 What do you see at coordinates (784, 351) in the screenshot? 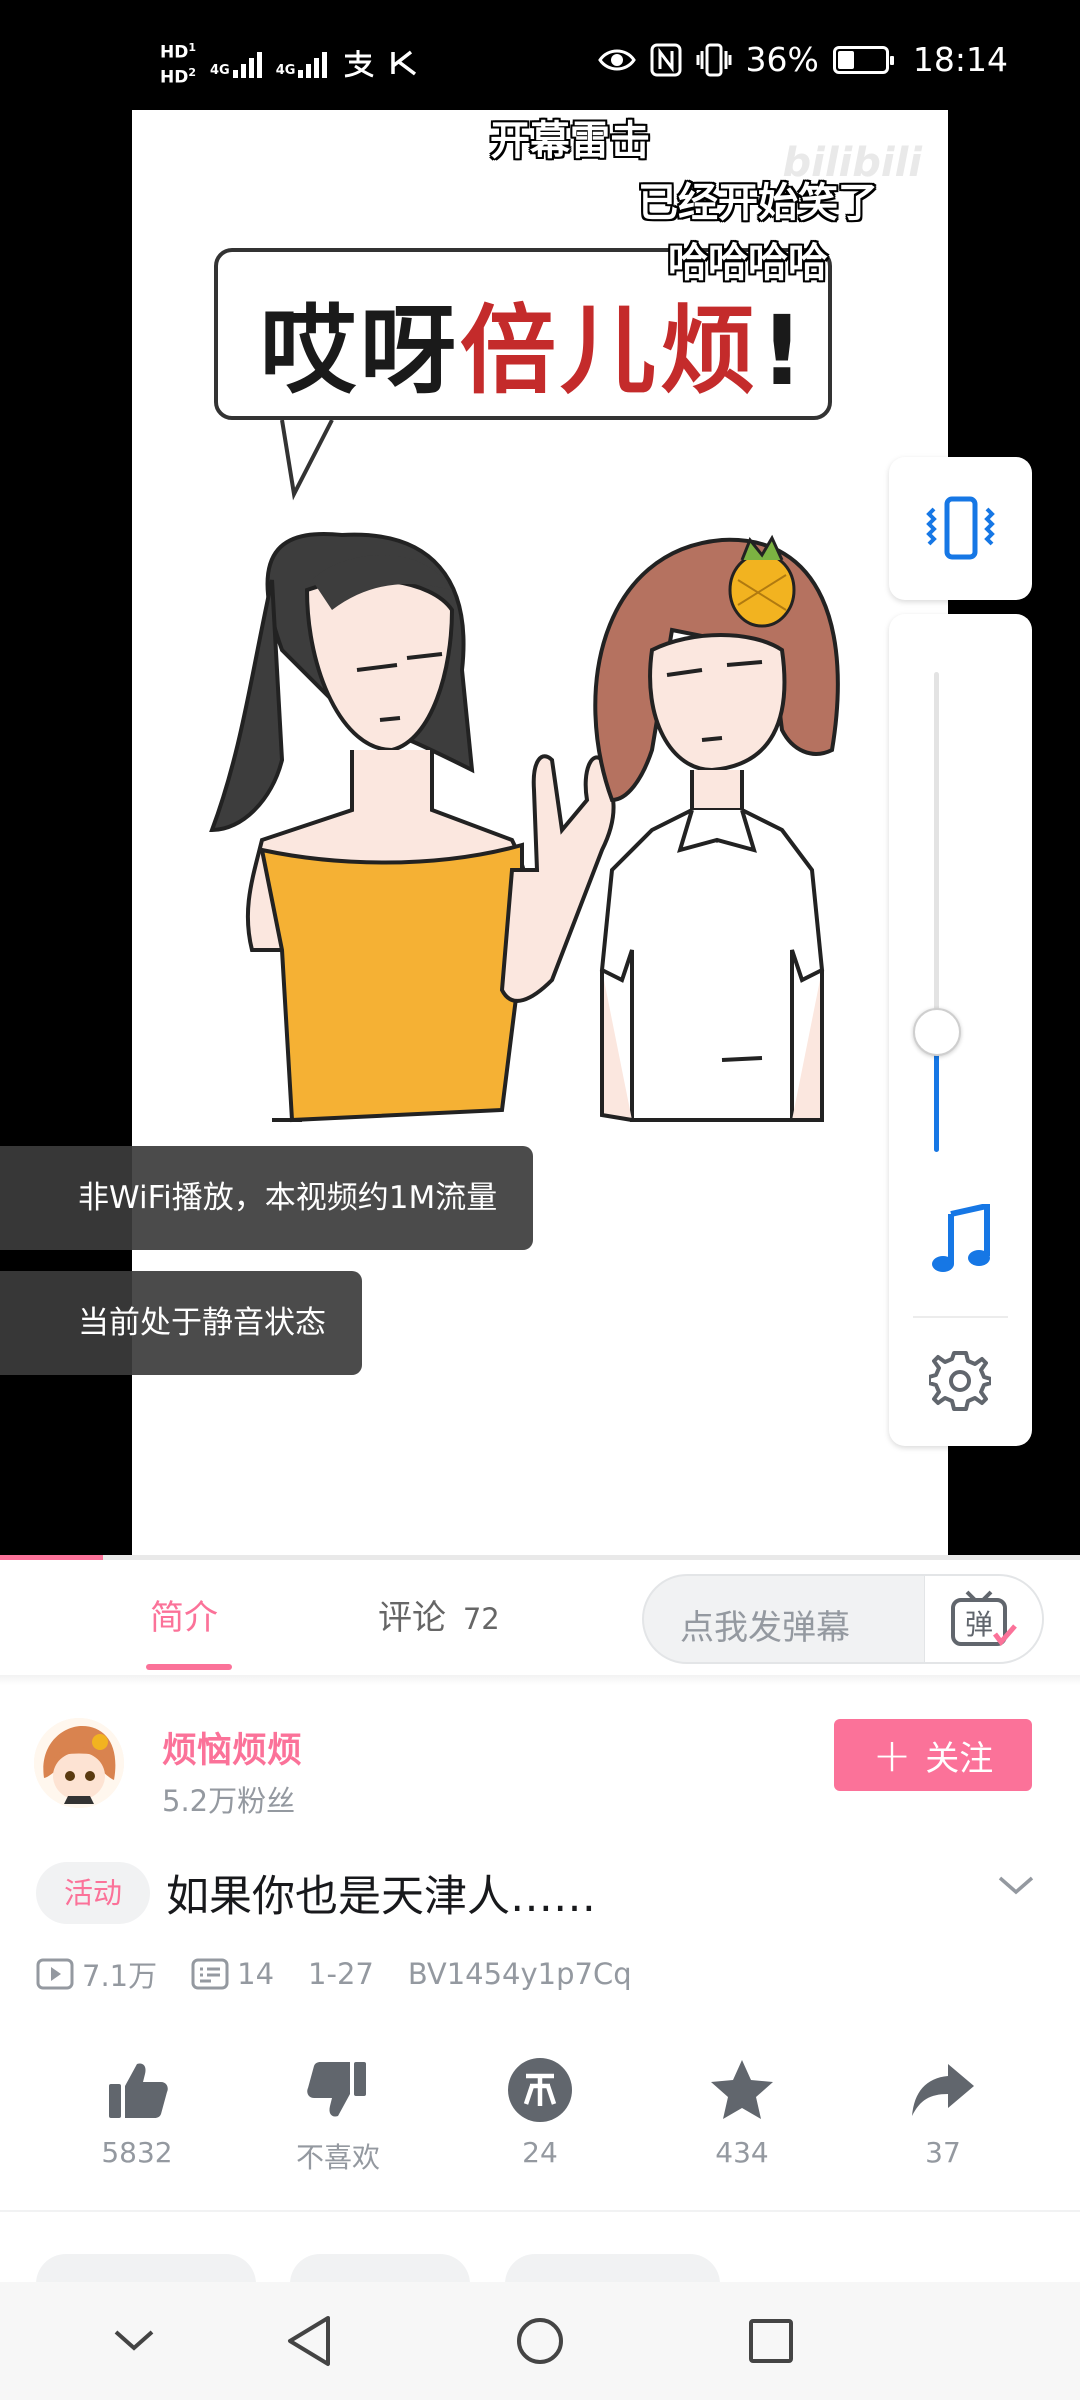
I see `bubble-text-mark: !` at bounding box center [784, 351].